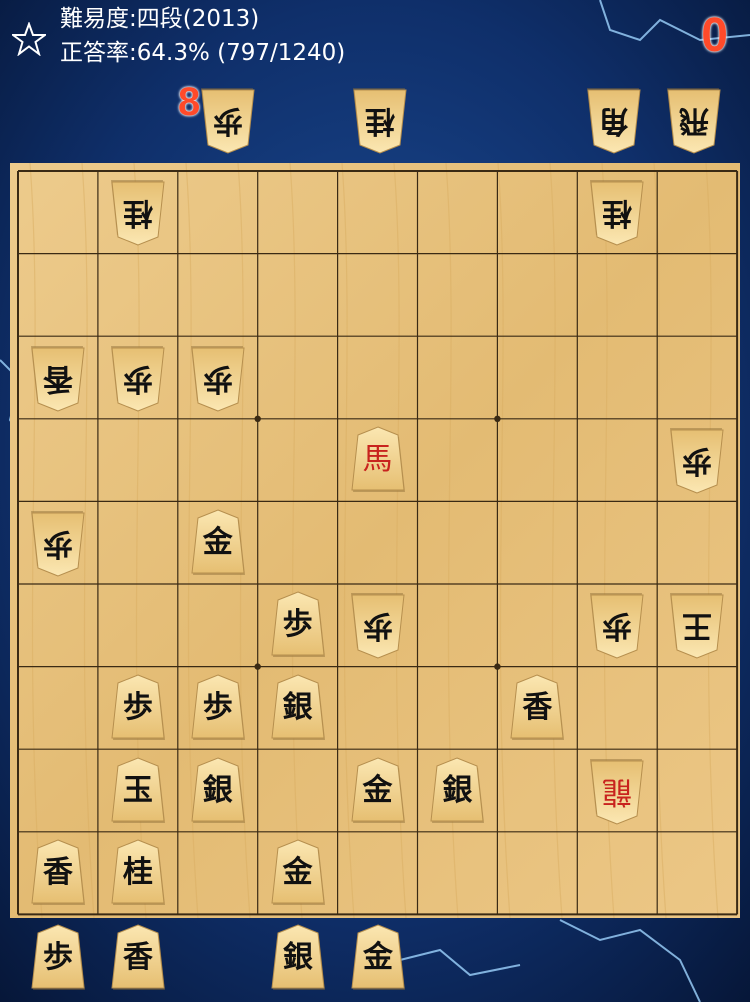  I want to click on sente-hand-piece: 香, so click(138, 958).